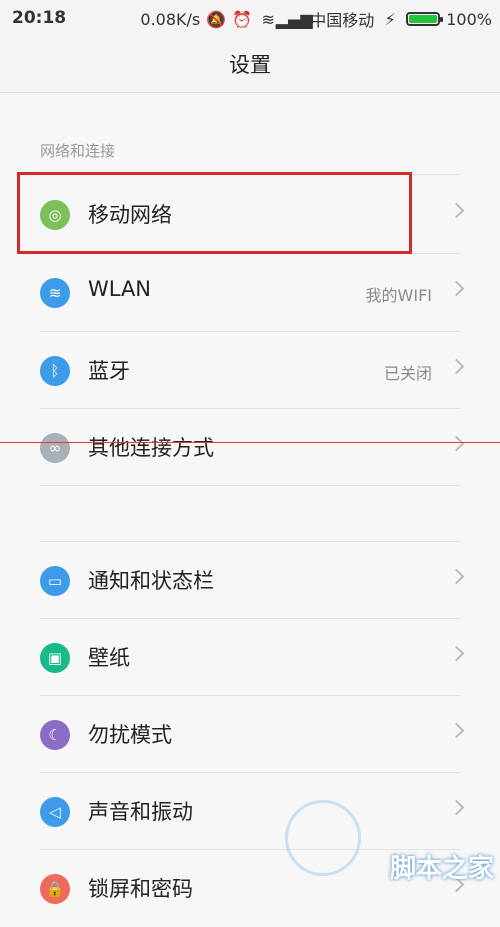 This screenshot has height=927, width=500. I want to click on page-title: 设置, so click(250, 65).